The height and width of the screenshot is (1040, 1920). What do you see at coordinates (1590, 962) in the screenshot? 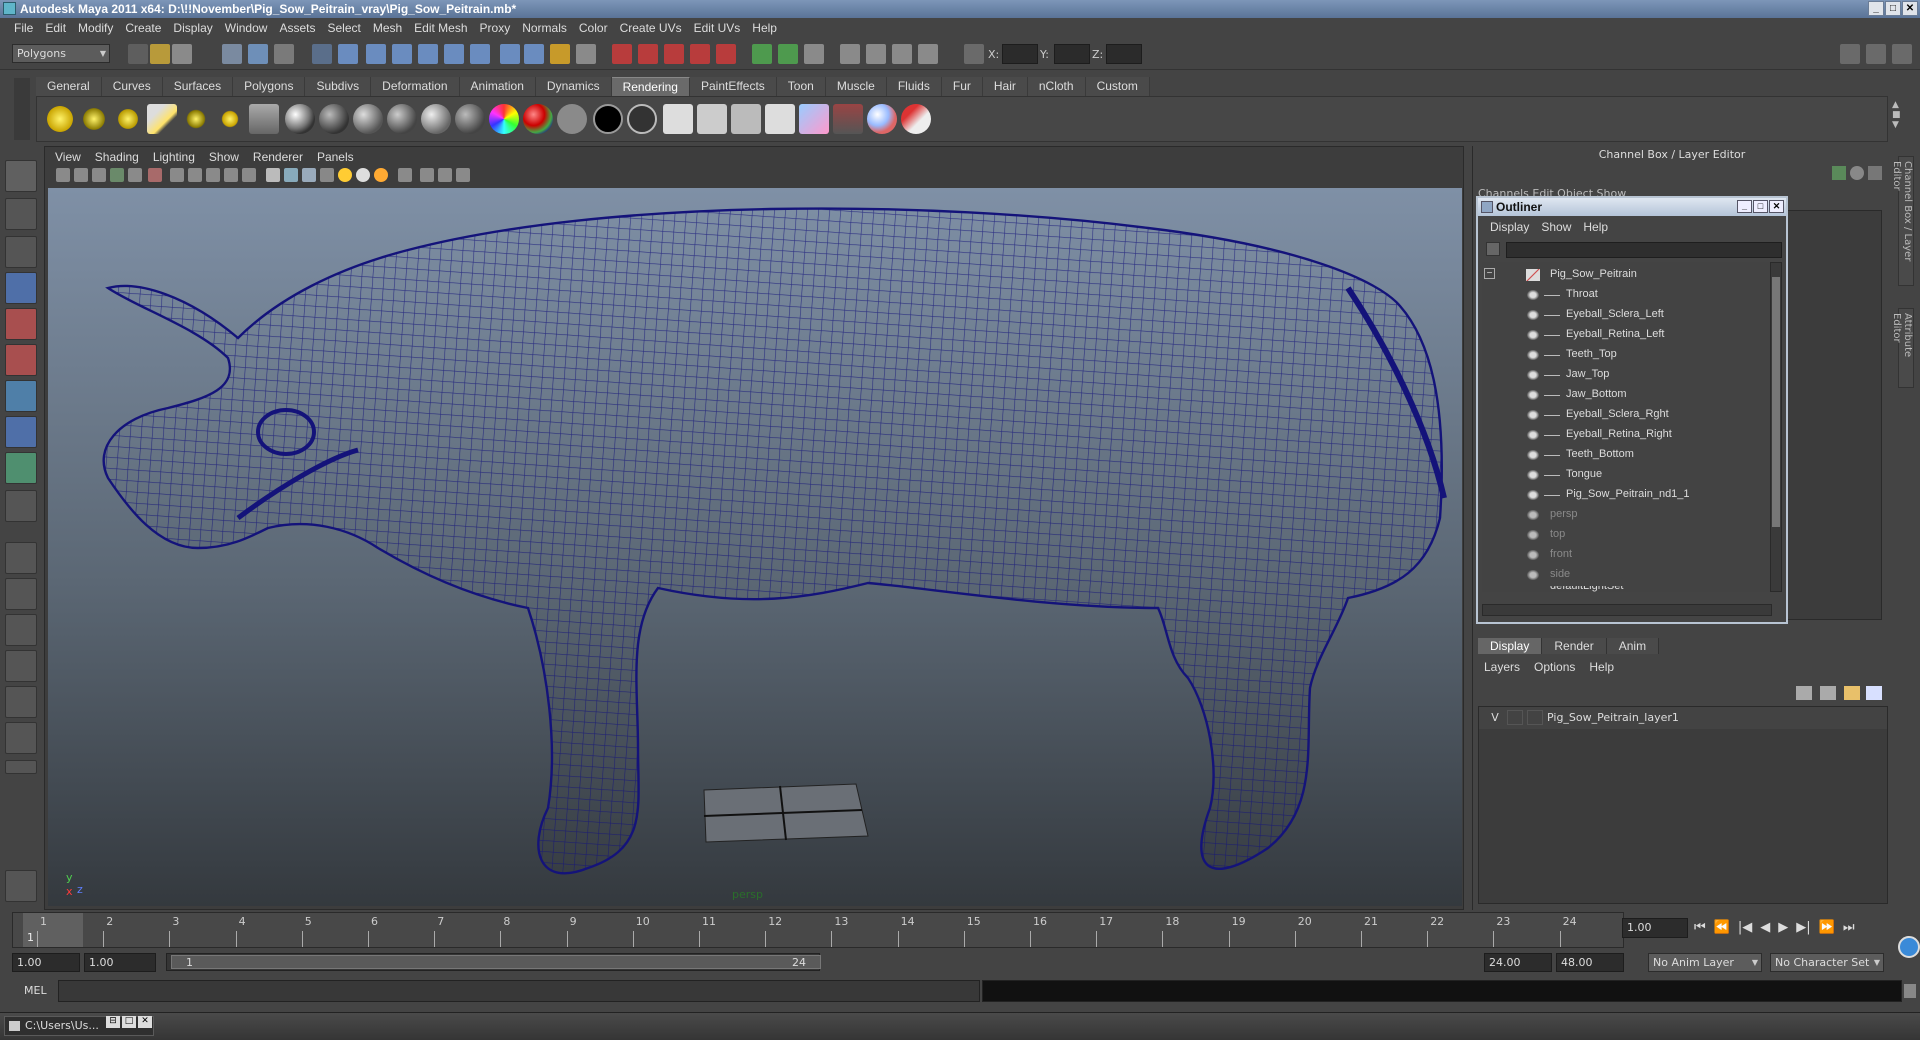
I see `animation-end-field: 48.00` at bounding box center [1590, 962].